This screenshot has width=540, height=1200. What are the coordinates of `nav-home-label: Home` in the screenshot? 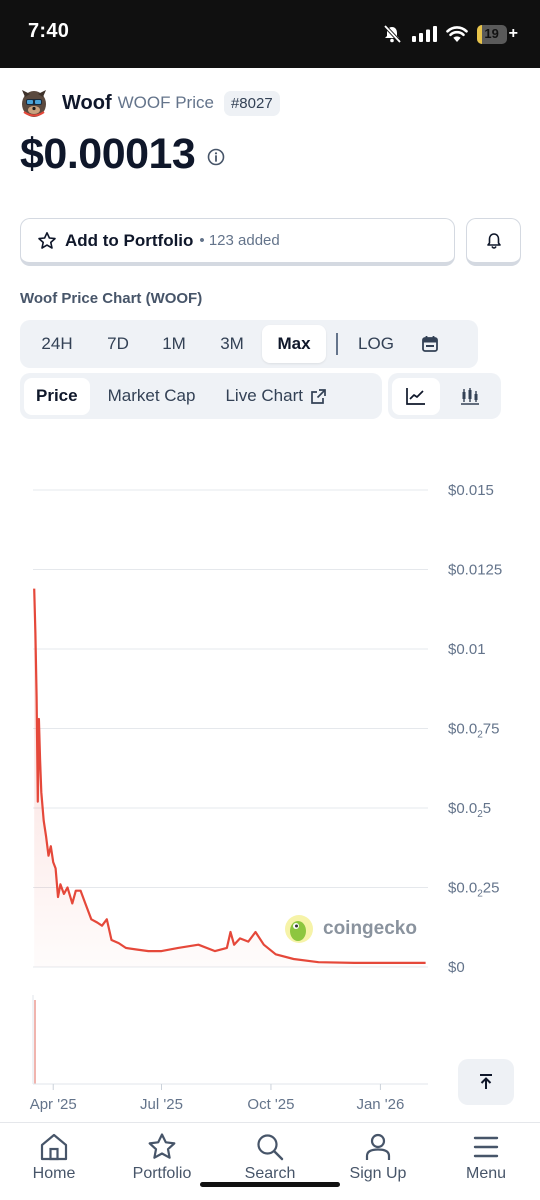 It's located at (54, 1173).